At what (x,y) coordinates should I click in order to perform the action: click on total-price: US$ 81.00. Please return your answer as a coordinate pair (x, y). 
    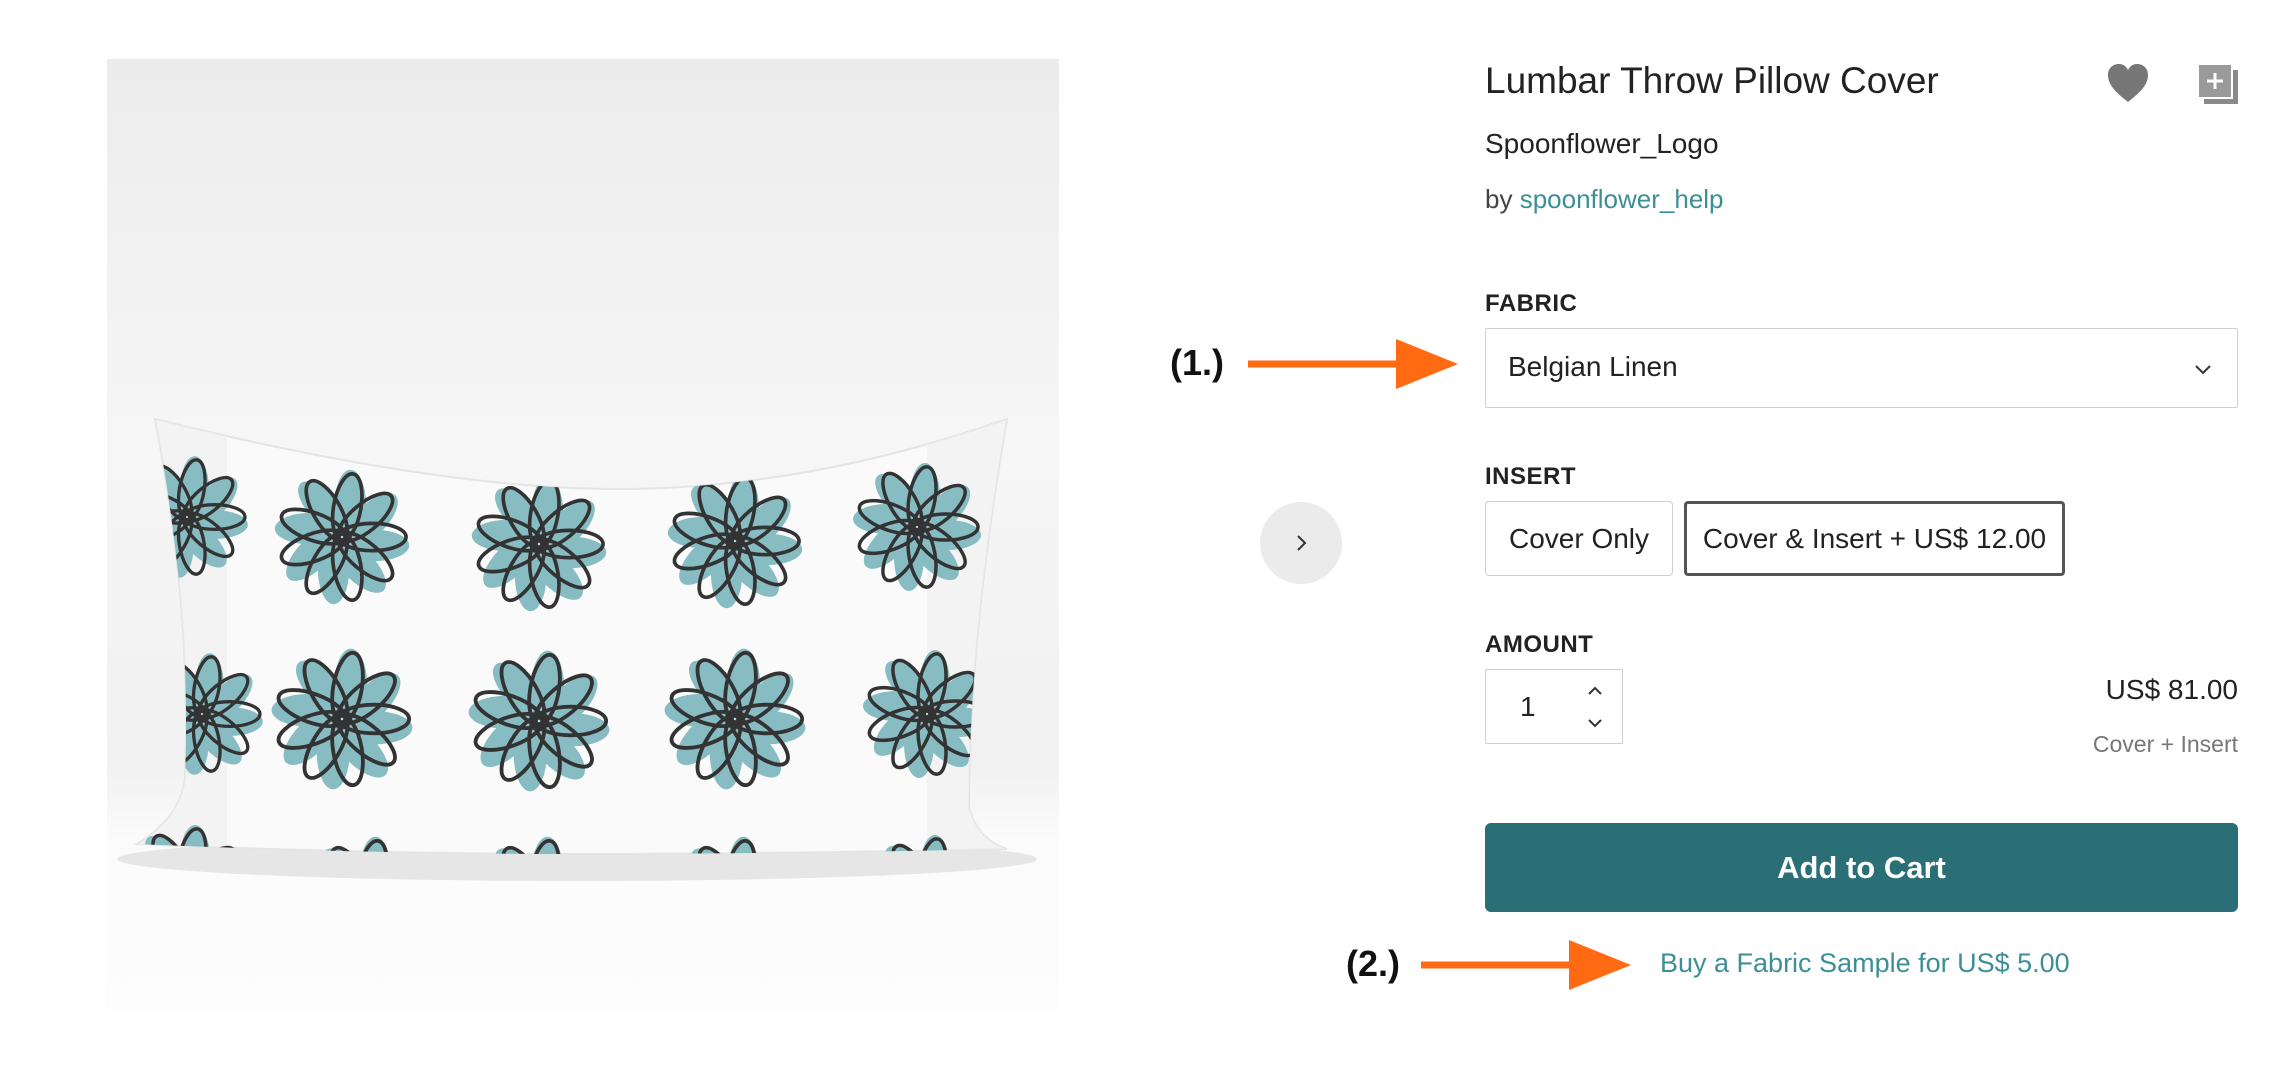
    Looking at the image, I should click on (2171, 689).